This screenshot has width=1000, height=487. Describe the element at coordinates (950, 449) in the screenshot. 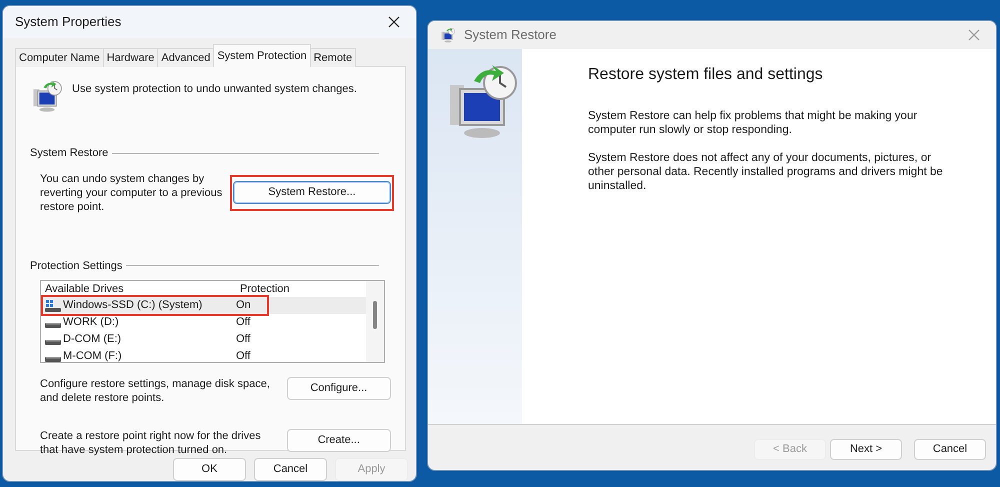

I see `wizard-button: Cancel` at that location.